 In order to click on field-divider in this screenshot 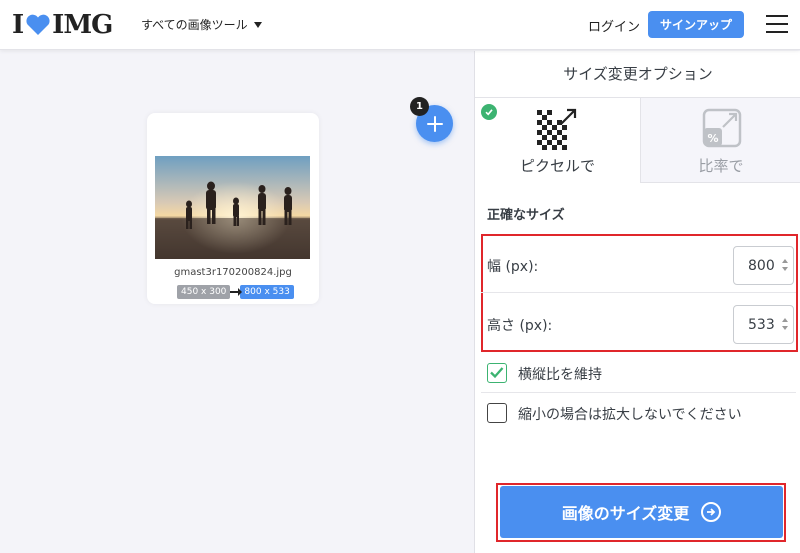, I will do `click(638, 292)`.